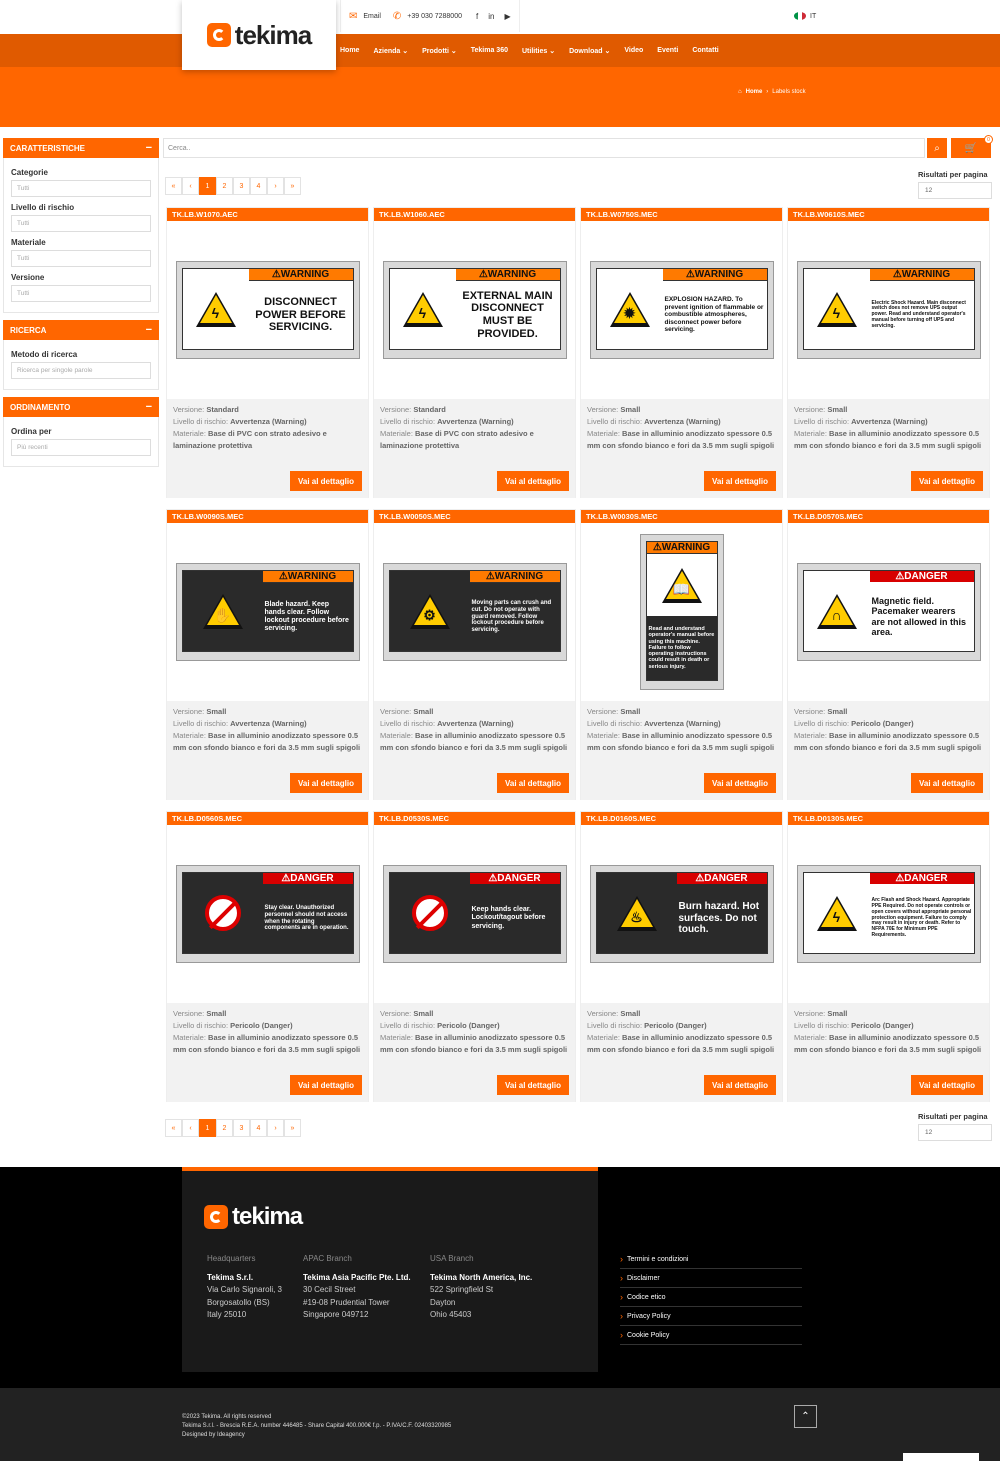 This screenshot has width=1000, height=1461. What do you see at coordinates (81, 293) in the screenshot?
I see `versione-select: Tutti` at bounding box center [81, 293].